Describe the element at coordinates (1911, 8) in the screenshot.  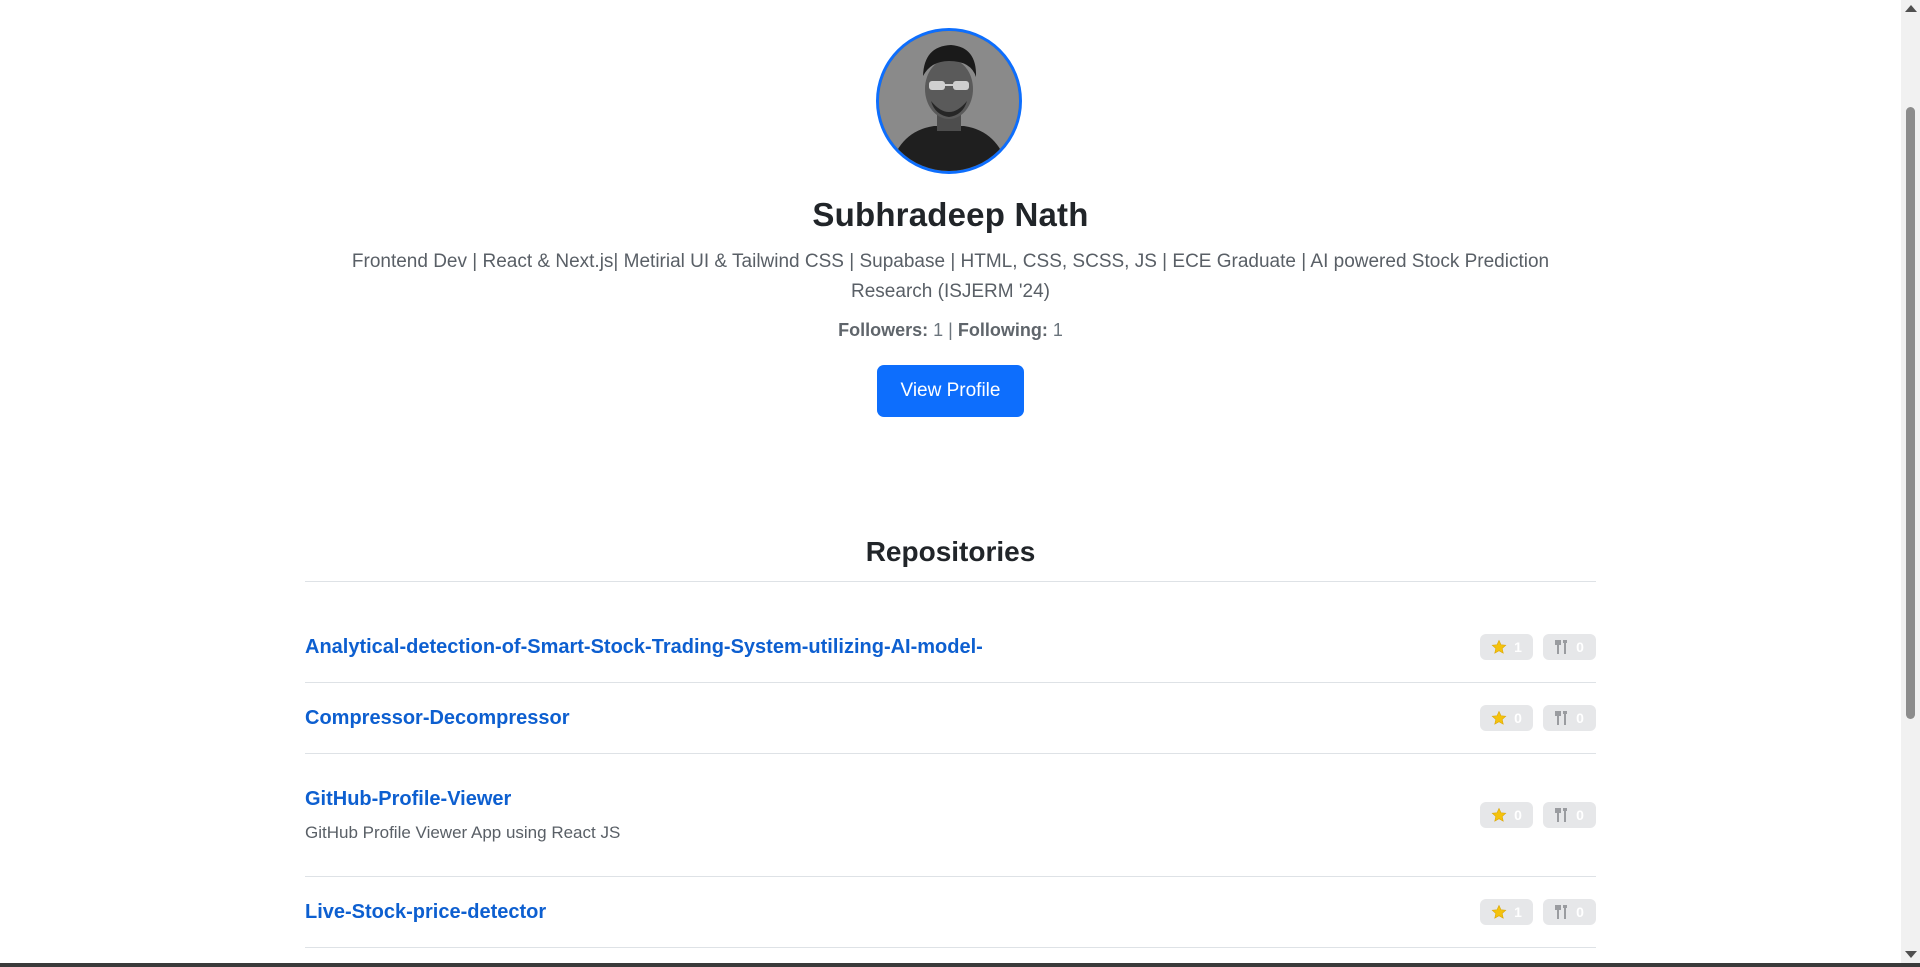
I see `scroll-up-arrow-icon` at that location.